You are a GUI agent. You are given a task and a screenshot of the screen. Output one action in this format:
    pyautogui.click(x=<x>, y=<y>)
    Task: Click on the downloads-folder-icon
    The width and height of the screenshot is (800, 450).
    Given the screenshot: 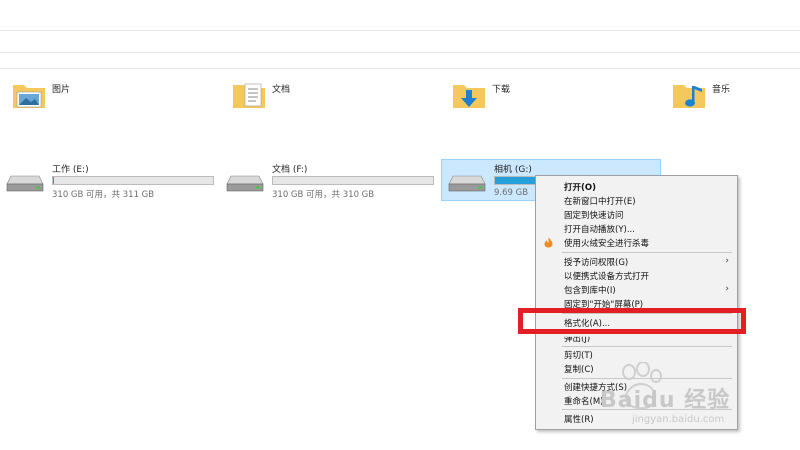 What is the action you would take?
    pyautogui.click(x=469, y=96)
    